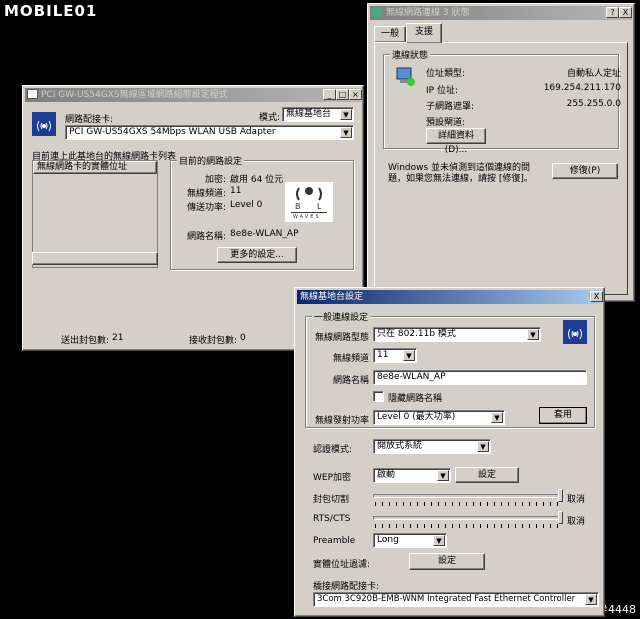 This screenshot has width=640, height=619. What do you see at coordinates (411, 377) in the screenshot?
I see `ssid-input-value: 8e8e-WLAN_AP` at bounding box center [411, 377].